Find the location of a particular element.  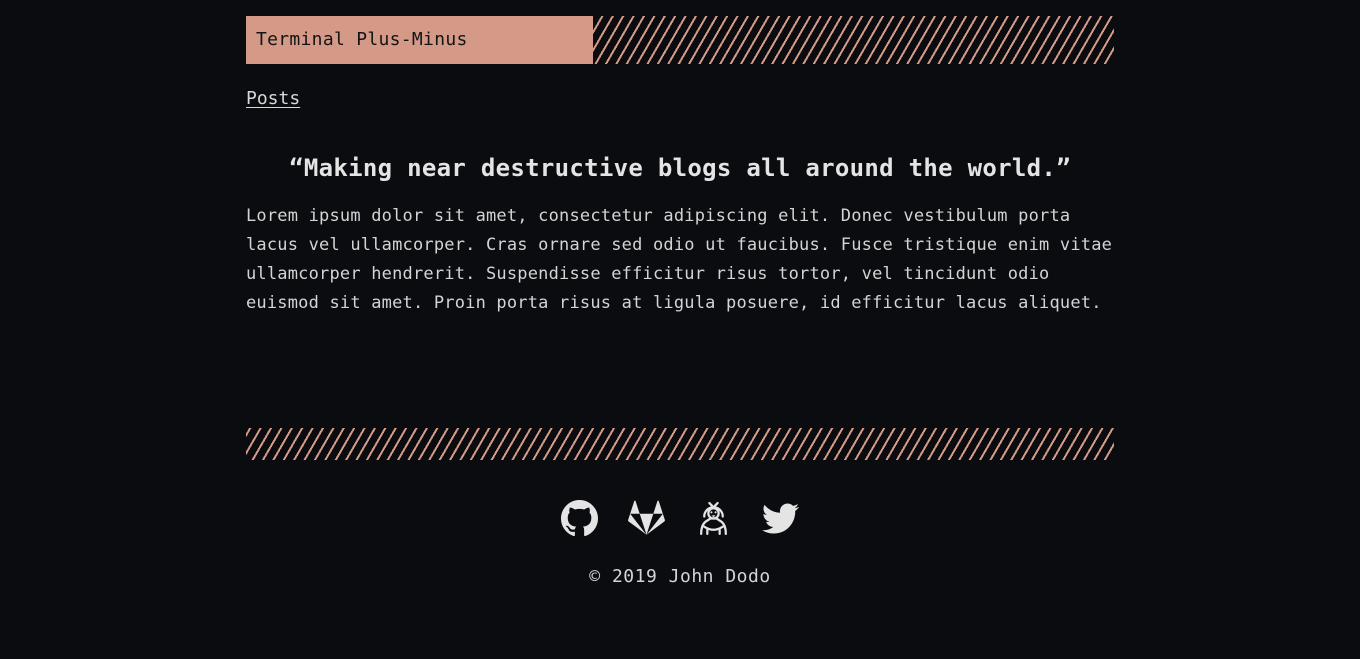

mastodon-icon is located at coordinates (713, 518).